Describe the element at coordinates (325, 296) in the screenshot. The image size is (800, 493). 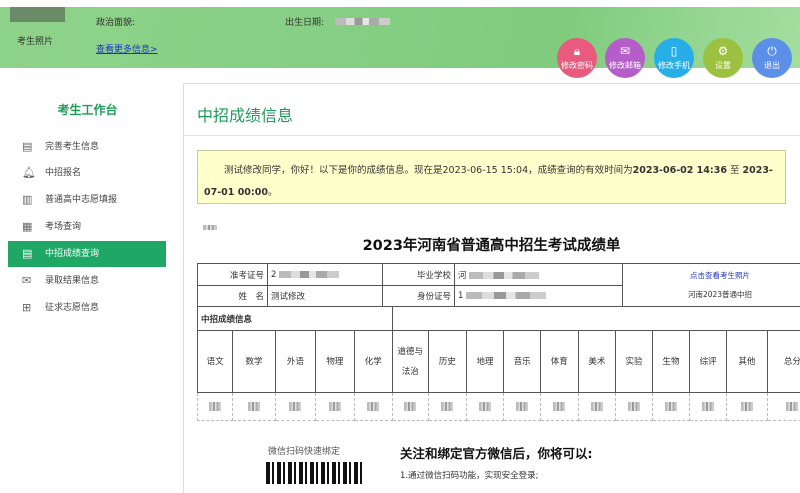
I see `name-value: 测试修改` at that location.